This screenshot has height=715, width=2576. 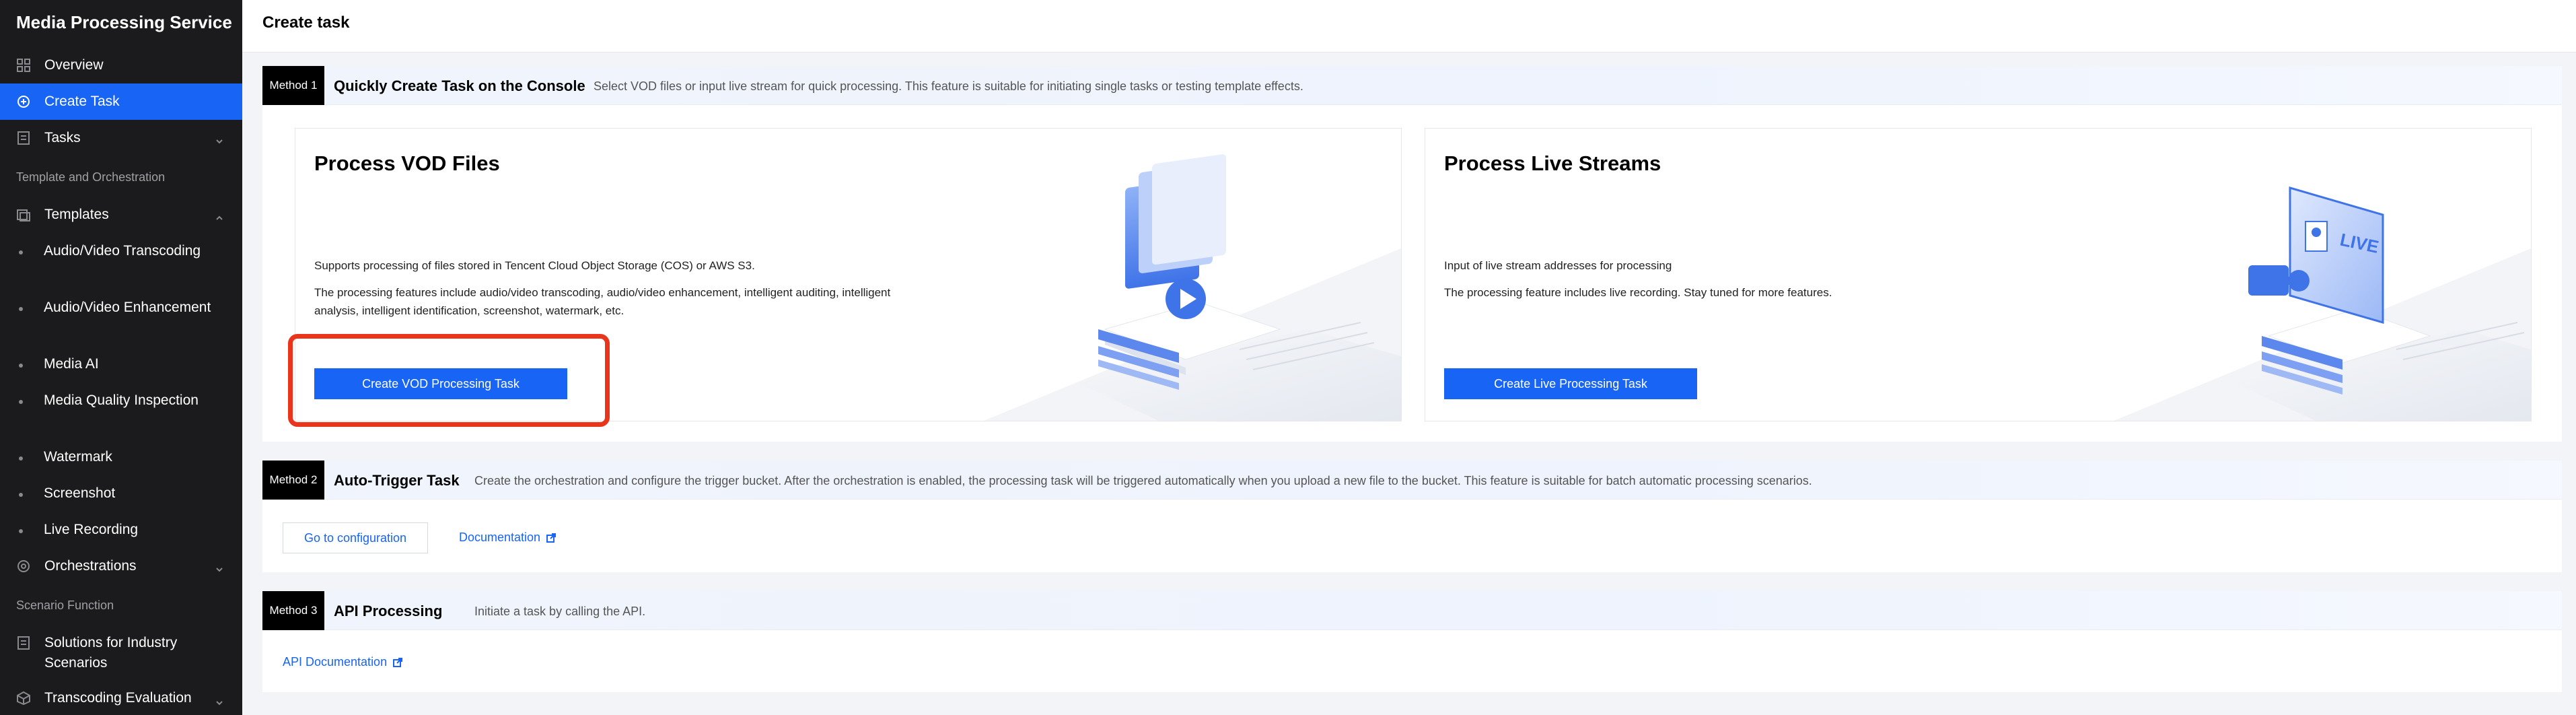 What do you see at coordinates (121, 215) in the screenshot?
I see `sidebar-item-templates: Templates` at bounding box center [121, 215].